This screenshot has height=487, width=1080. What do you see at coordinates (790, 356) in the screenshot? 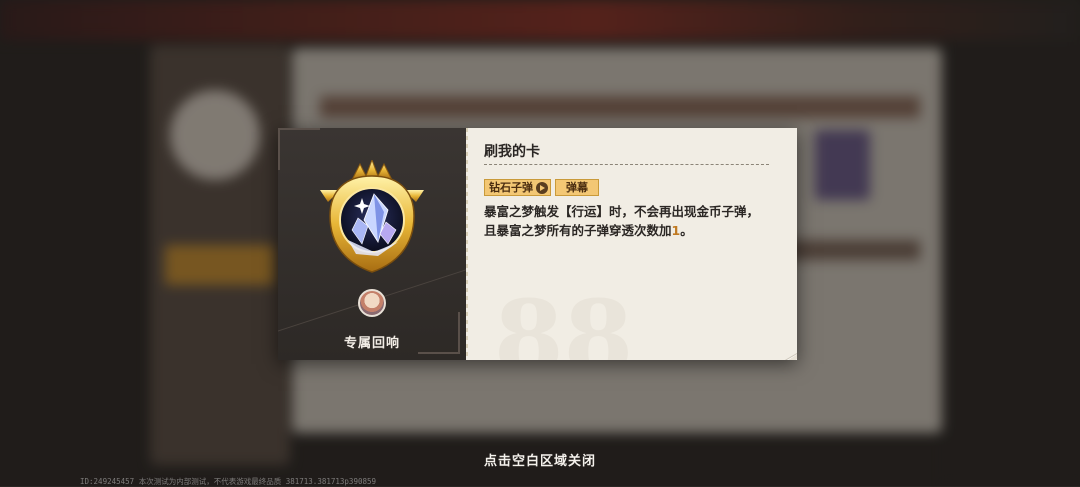
I see `paper-corner-icon` at bounding box center [790, 356].